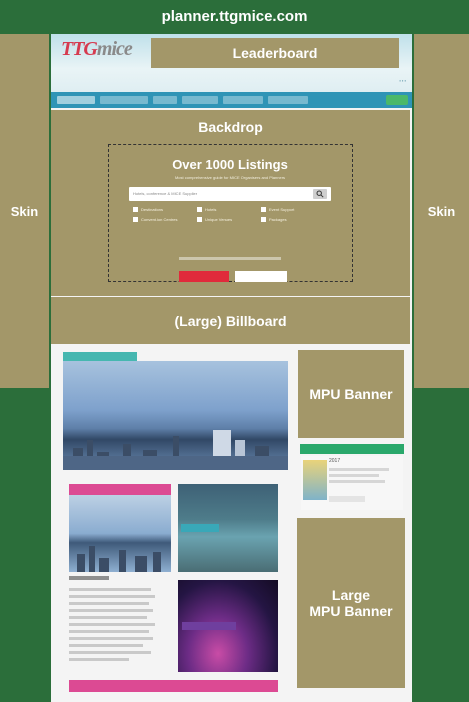  I want to click on mpu-label: MPU Banner, so click(351, 394).